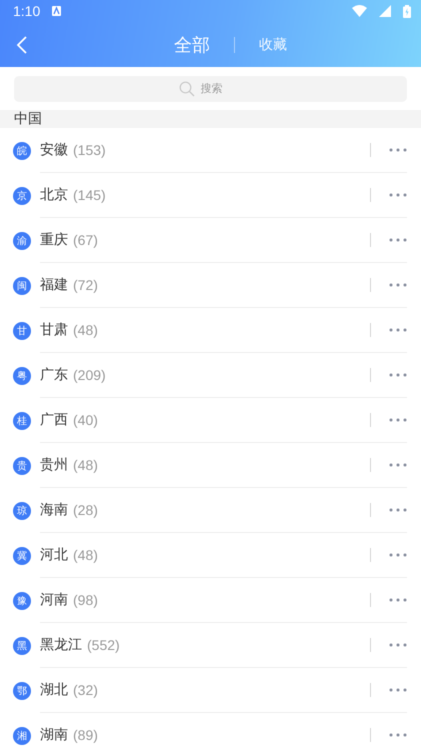 This screenshot has width=421, height=748. I want to click on region-name: 河南, so click(54, 600).